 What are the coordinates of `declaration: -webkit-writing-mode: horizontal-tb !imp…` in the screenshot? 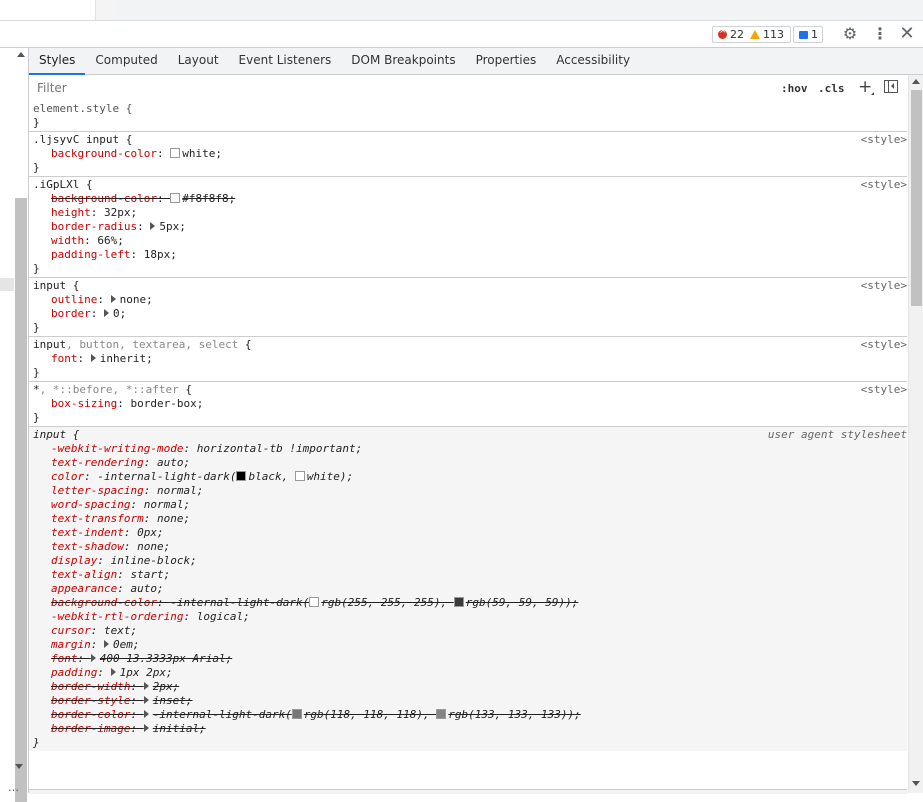 It's located at (207, 448).